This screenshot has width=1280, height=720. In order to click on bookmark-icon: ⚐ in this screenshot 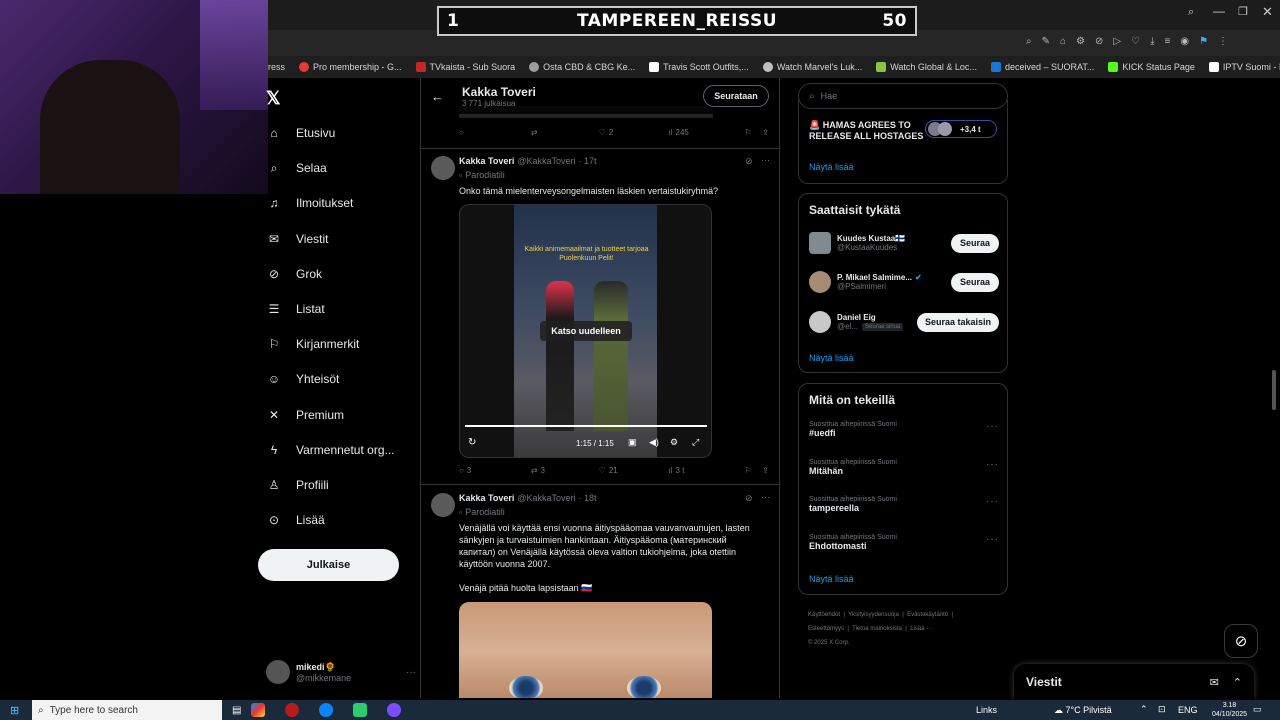, I will do `click(753, 470)`.